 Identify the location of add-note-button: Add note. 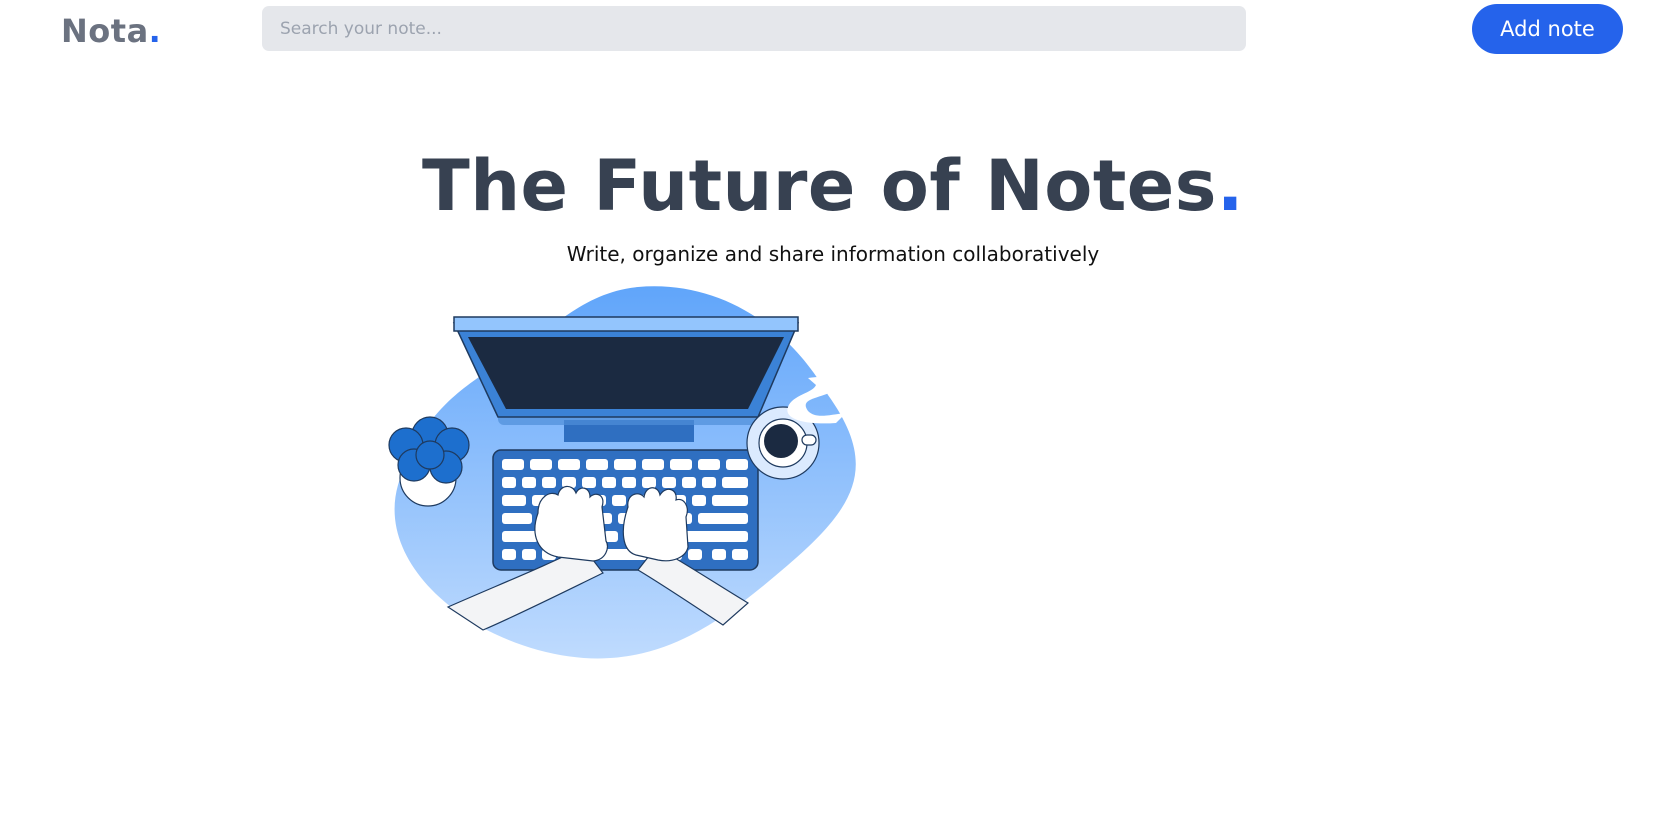
(1547, 29).